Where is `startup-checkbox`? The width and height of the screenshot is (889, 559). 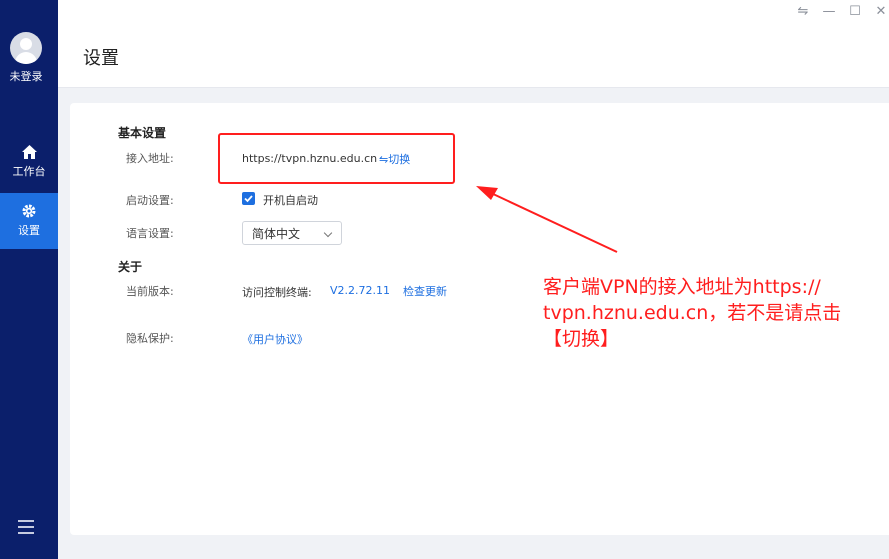 startup-checkbox is located at coordinates (248, 198).